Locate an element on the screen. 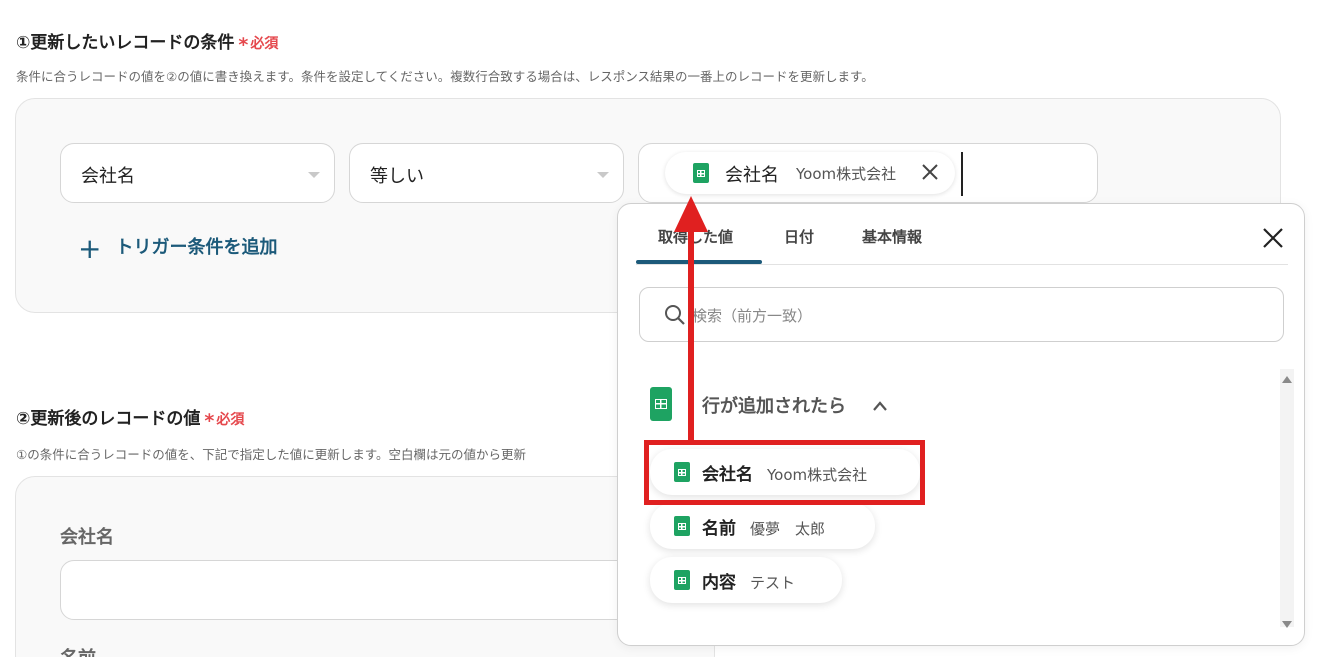 Image resolution: width=1322 pixels, height=657 pixels. section2-title: ②更新後のレコードの値 * 必須 is located at coordinates (130, 418).